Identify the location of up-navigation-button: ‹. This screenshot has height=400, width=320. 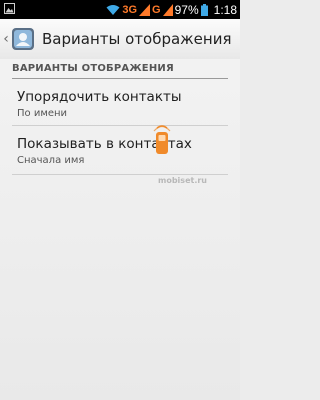
(6, 39).